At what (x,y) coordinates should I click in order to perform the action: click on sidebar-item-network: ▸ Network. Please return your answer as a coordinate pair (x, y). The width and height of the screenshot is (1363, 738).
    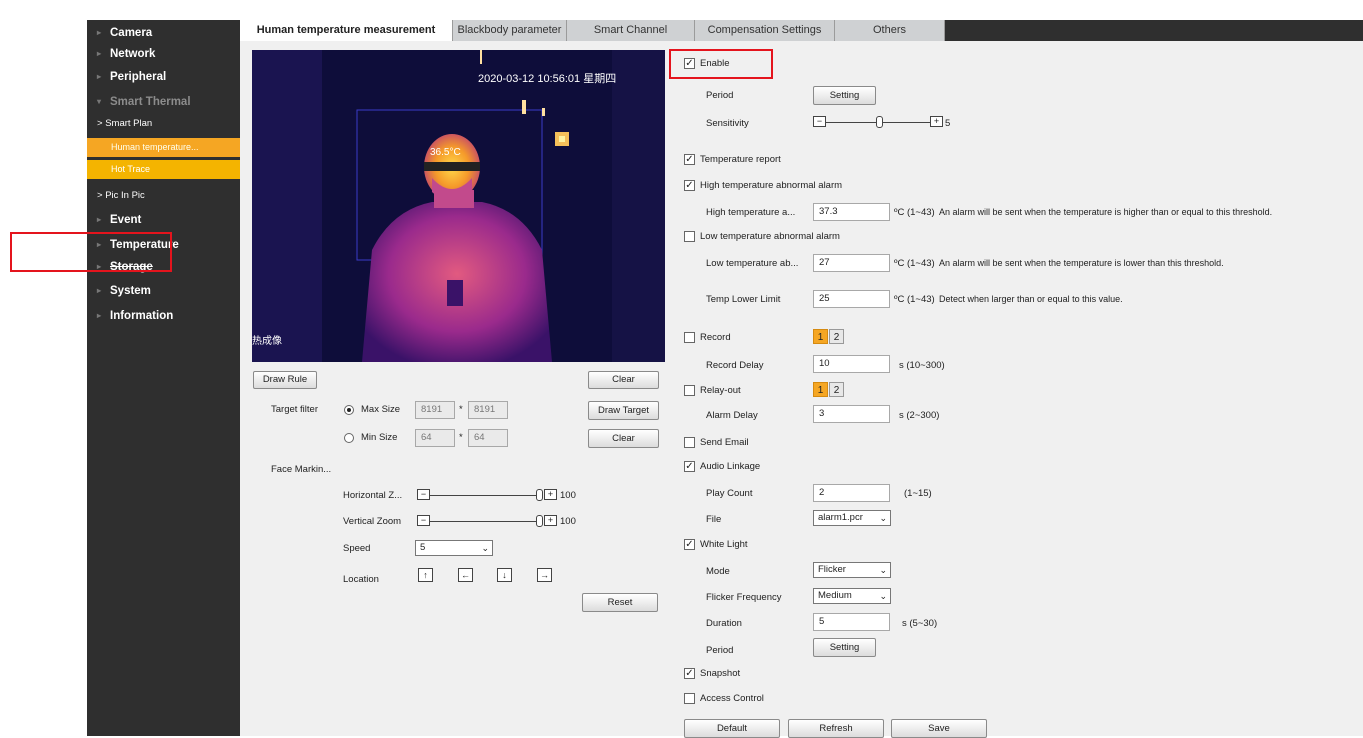
    Looking at the image, I should click on (163, 54).